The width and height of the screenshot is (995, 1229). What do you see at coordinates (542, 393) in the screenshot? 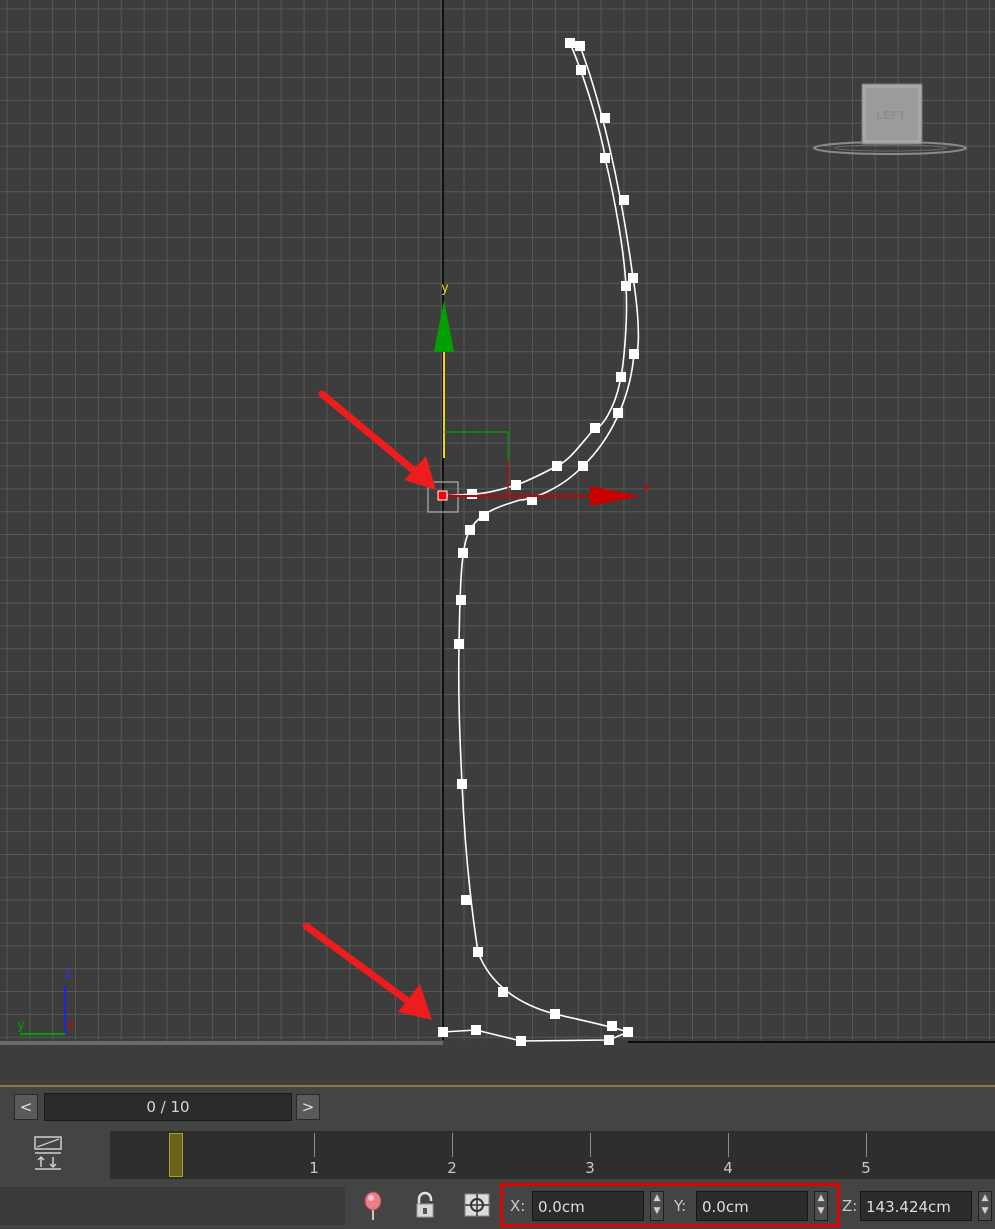
I see `move-gizmo: y x` at bounding box center [542, 393].